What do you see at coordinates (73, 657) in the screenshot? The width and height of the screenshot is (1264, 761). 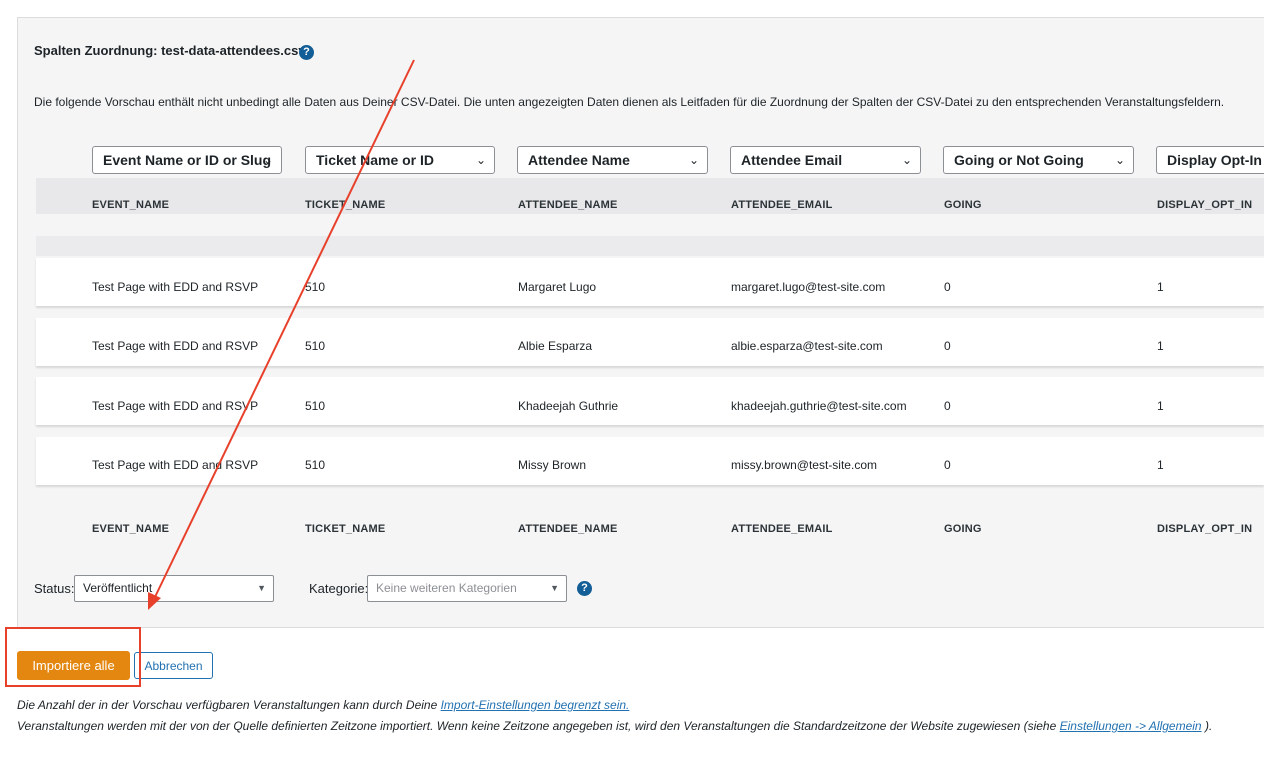 I see `annotation-highlight-box` at bounding box center [73, 657].